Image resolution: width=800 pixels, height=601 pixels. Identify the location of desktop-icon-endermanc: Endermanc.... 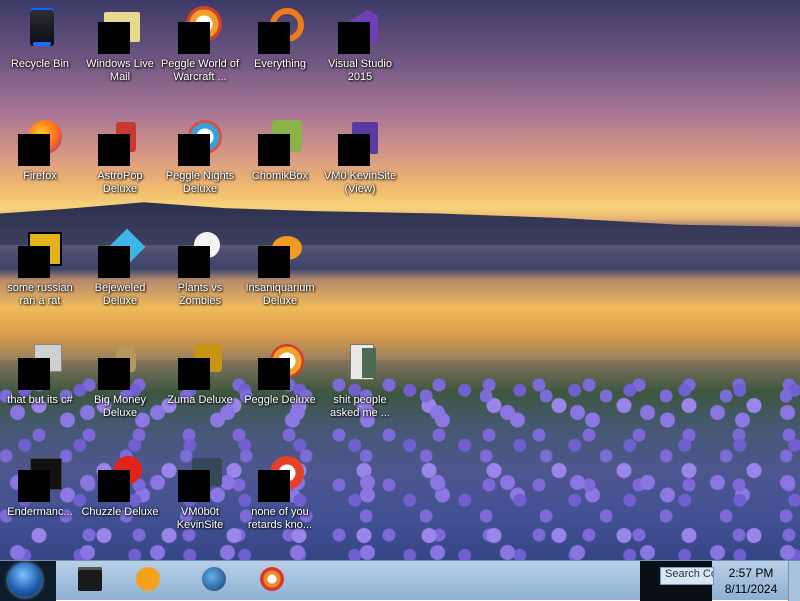
(40, 486).